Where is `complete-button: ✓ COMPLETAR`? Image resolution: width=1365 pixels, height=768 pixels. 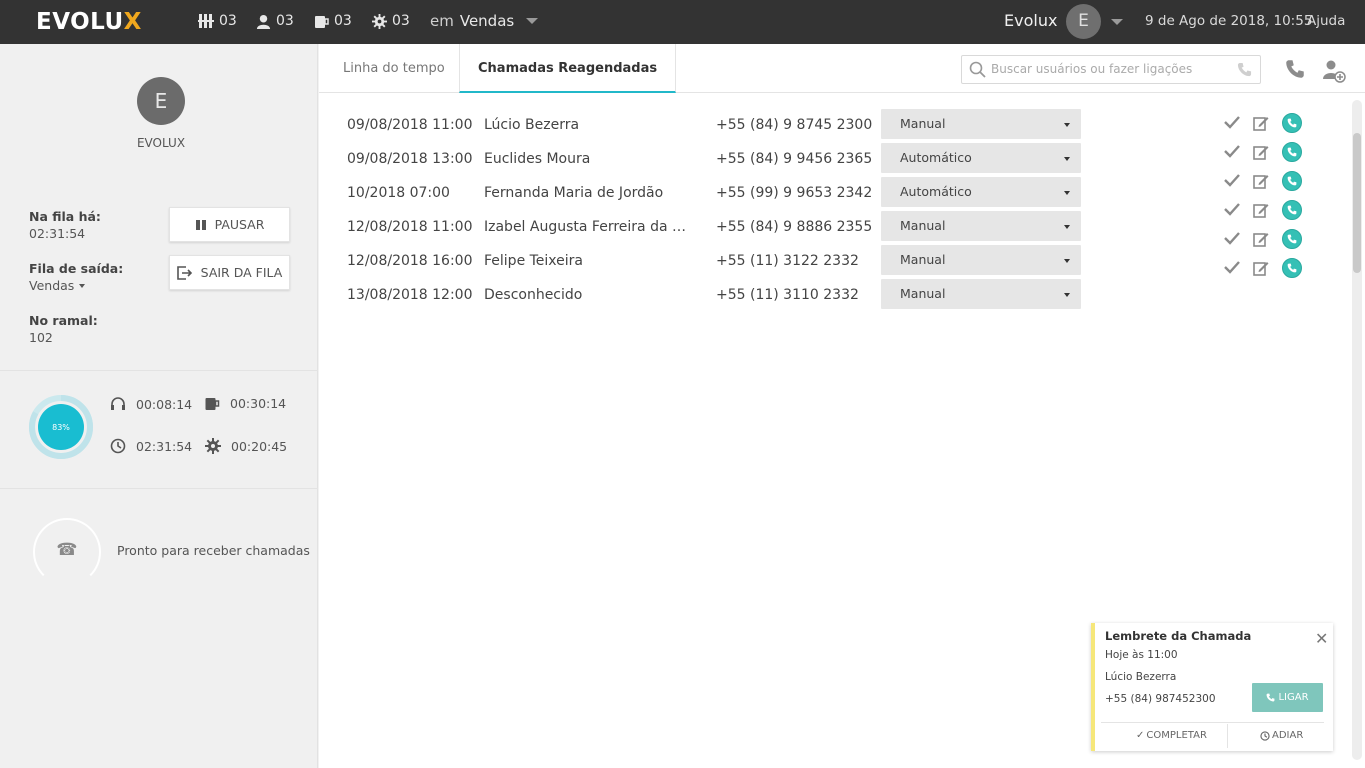
complete-button: ✓ COMPLETAR is located at coordinates (1171, 735).